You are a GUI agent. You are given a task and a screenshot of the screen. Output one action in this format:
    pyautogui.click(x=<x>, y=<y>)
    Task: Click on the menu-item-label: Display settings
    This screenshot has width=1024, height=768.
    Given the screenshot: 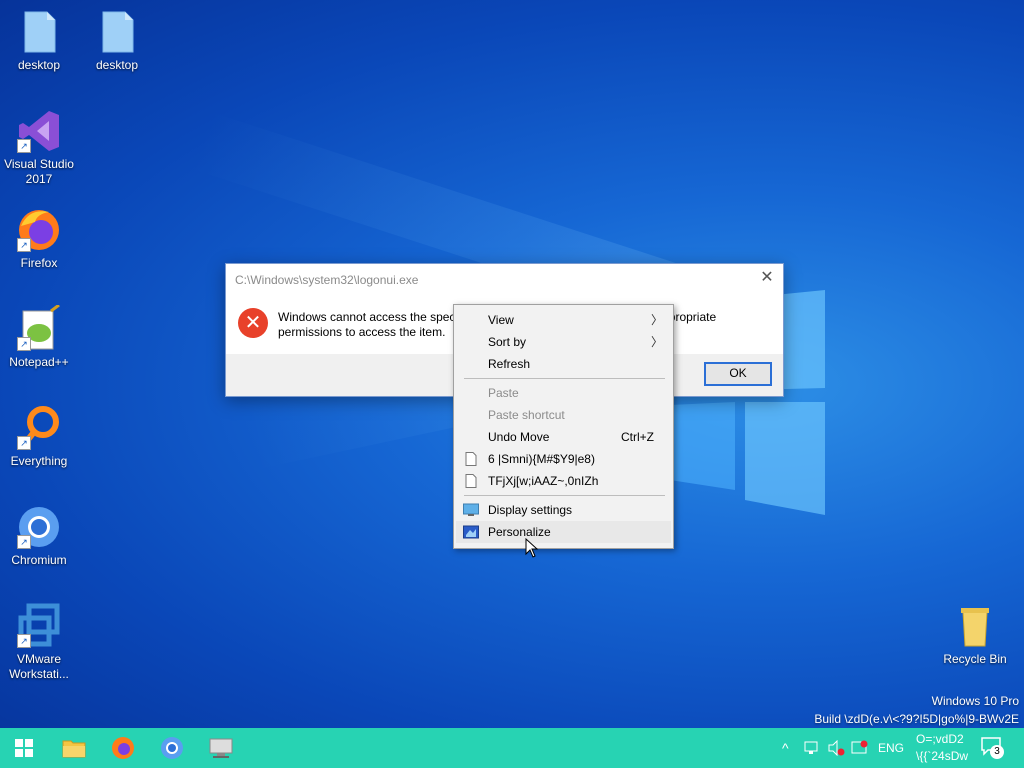 What is the action you would take?
    pyautogui.click(x=530, y=510)
    